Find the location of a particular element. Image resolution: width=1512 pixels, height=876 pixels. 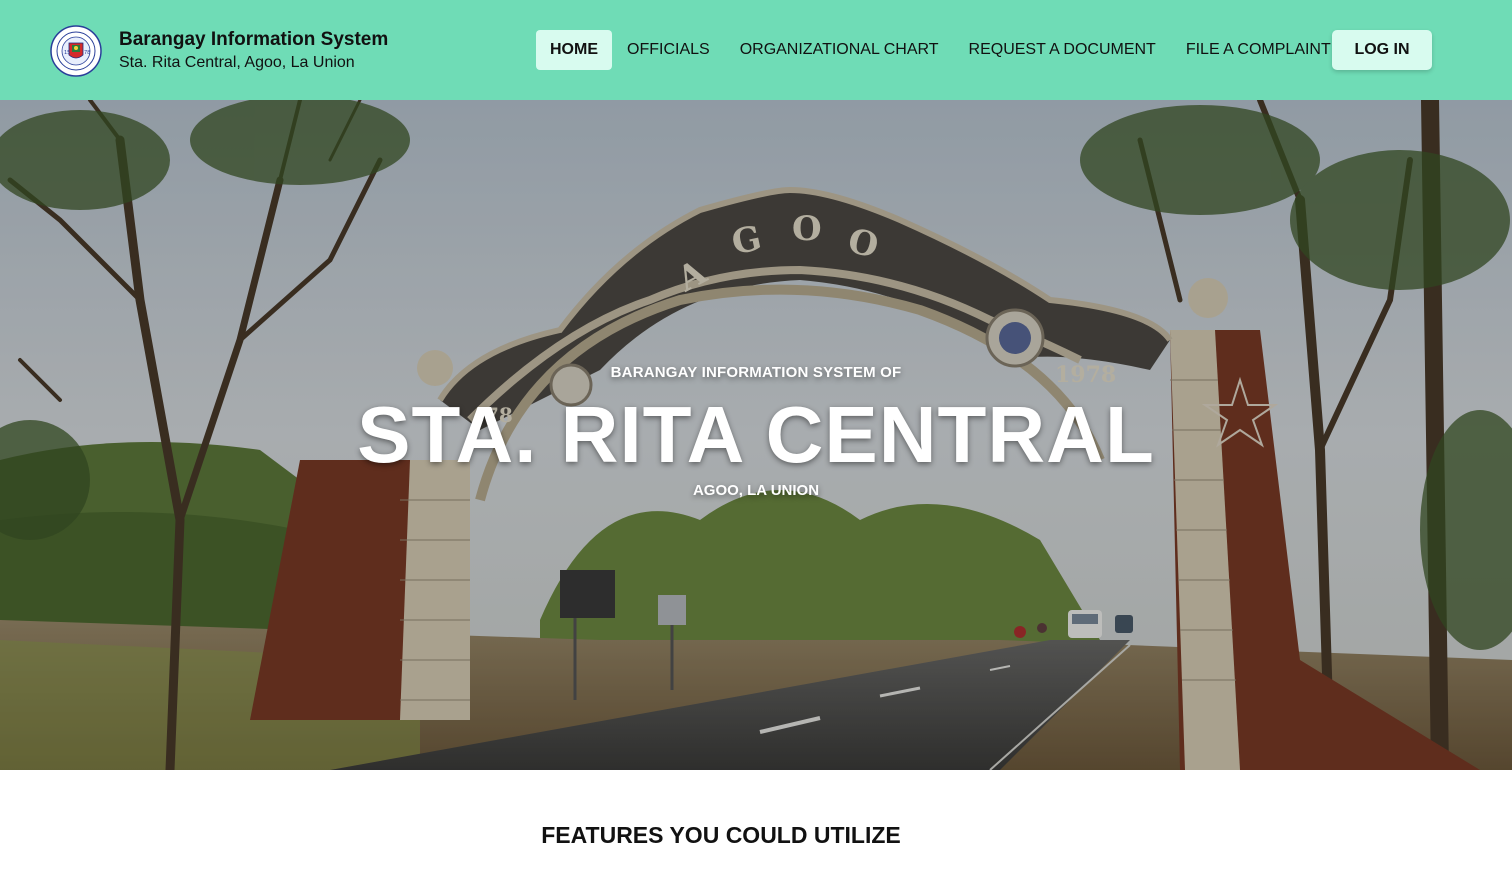

hero-title: STA. RITA CENTRAL is located at coordinates (756, 434).